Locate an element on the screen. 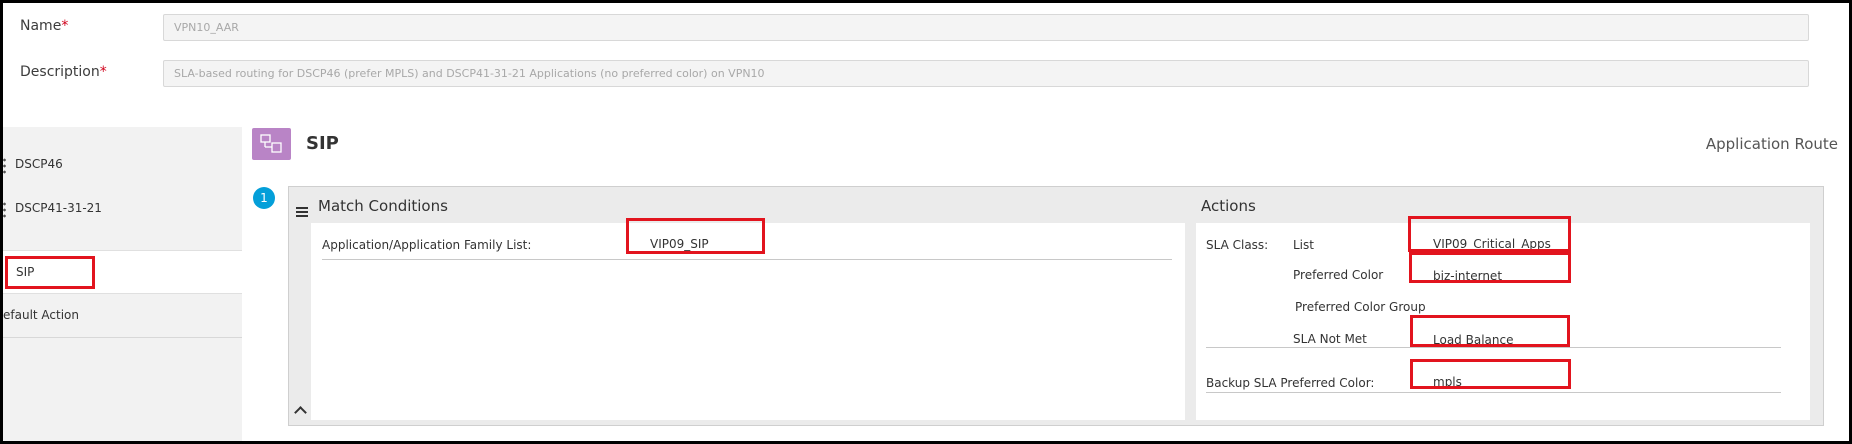 The width and height of the screenshot is (1852, 444). match-conditions-title: Match Conditions is located at coordinates (383, 206).